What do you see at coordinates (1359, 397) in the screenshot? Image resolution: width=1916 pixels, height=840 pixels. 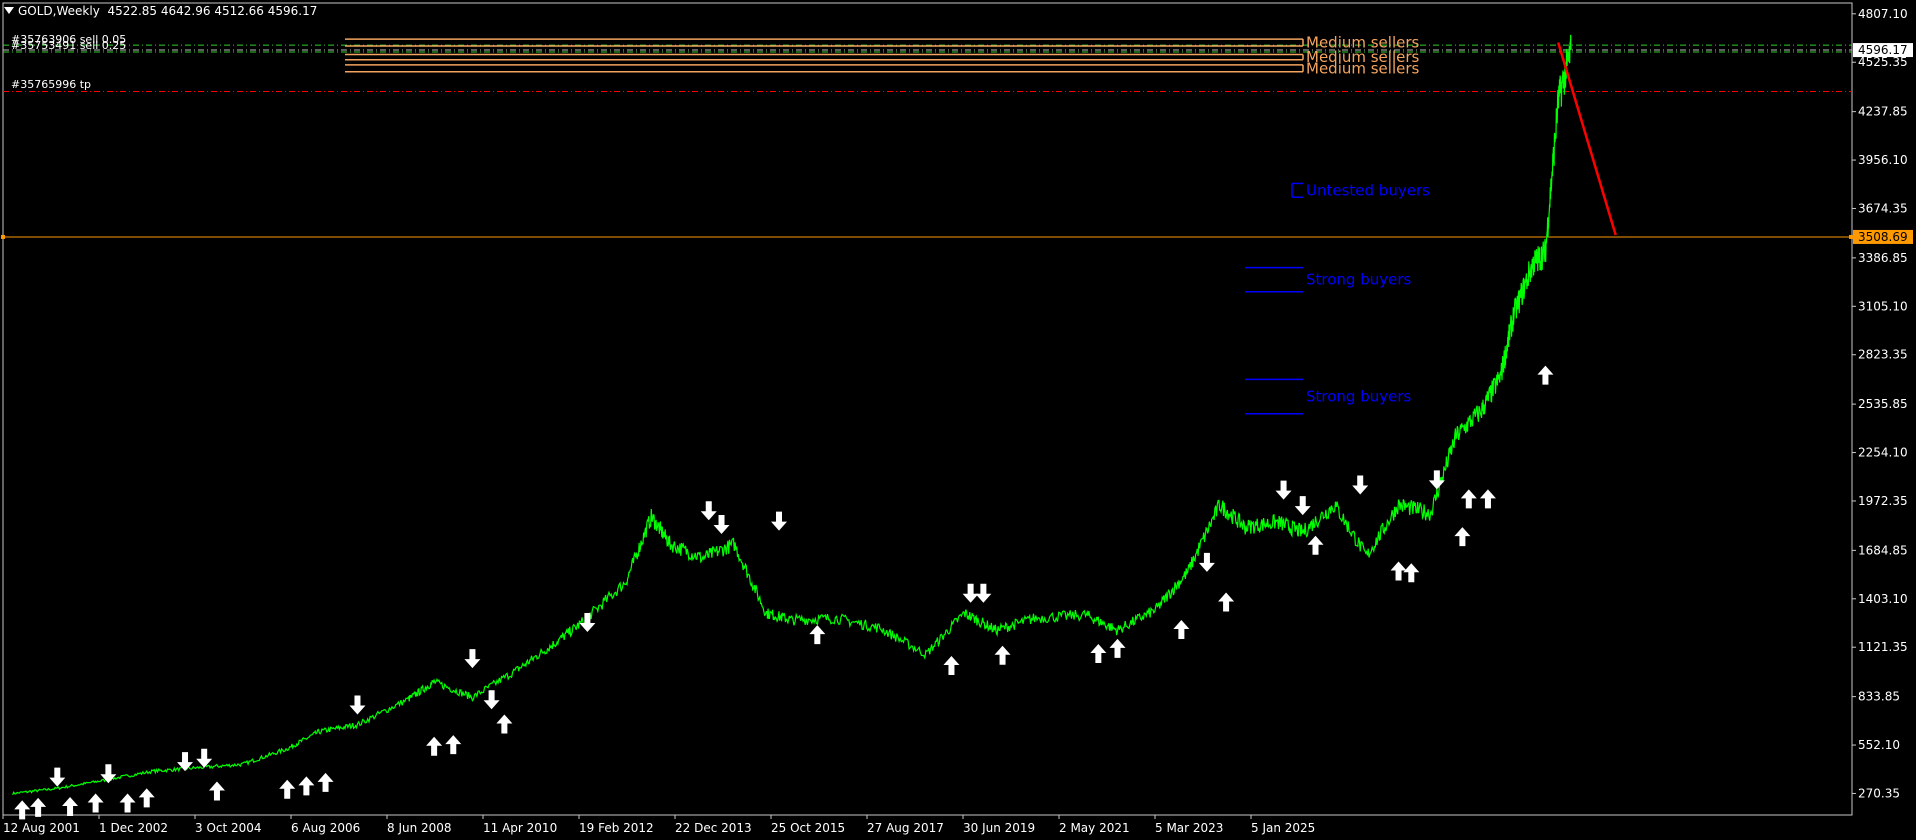 I see `zone-label-5: Strong buyers` at bounding box center [1359, 397].